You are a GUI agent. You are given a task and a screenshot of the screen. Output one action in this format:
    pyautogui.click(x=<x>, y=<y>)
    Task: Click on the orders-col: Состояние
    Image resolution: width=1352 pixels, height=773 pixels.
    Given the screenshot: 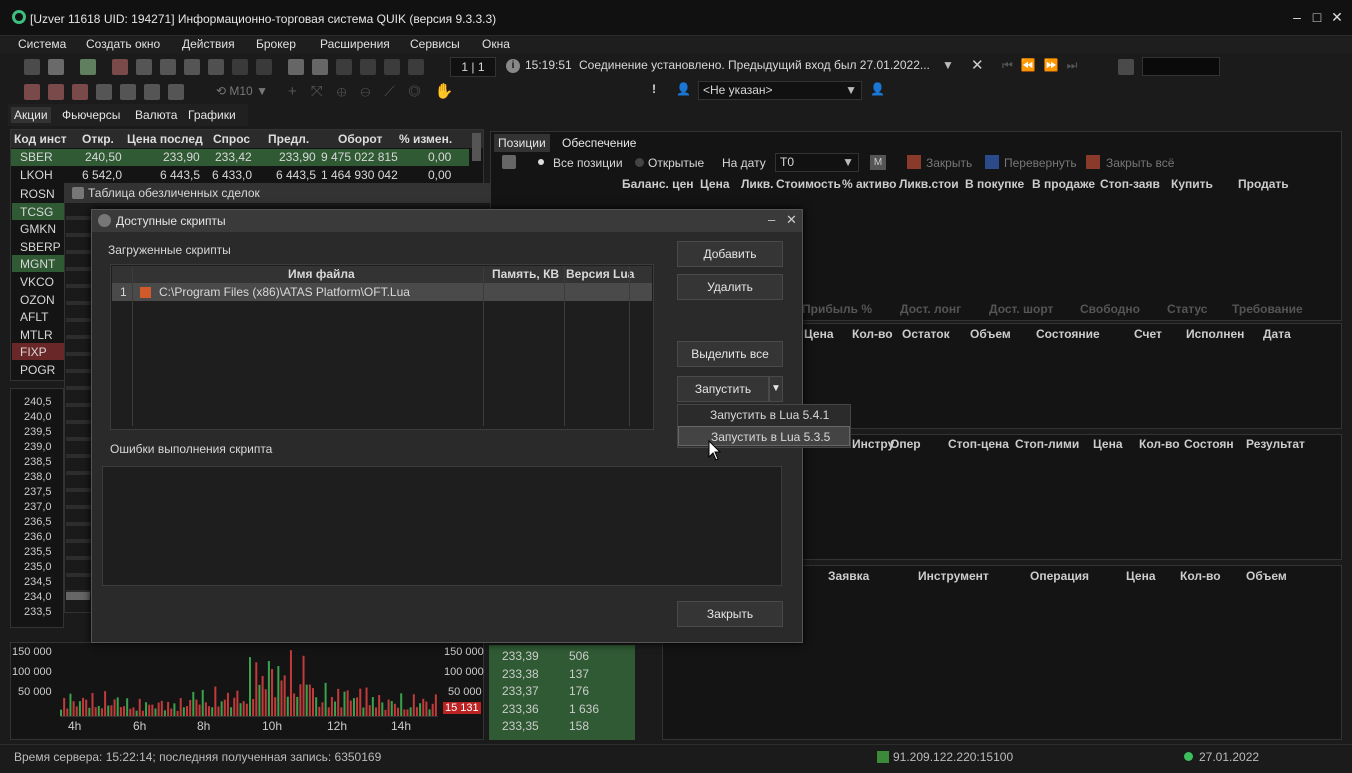 What is the action you would take?
    pyautogui.click(x=1068, y=334)
    